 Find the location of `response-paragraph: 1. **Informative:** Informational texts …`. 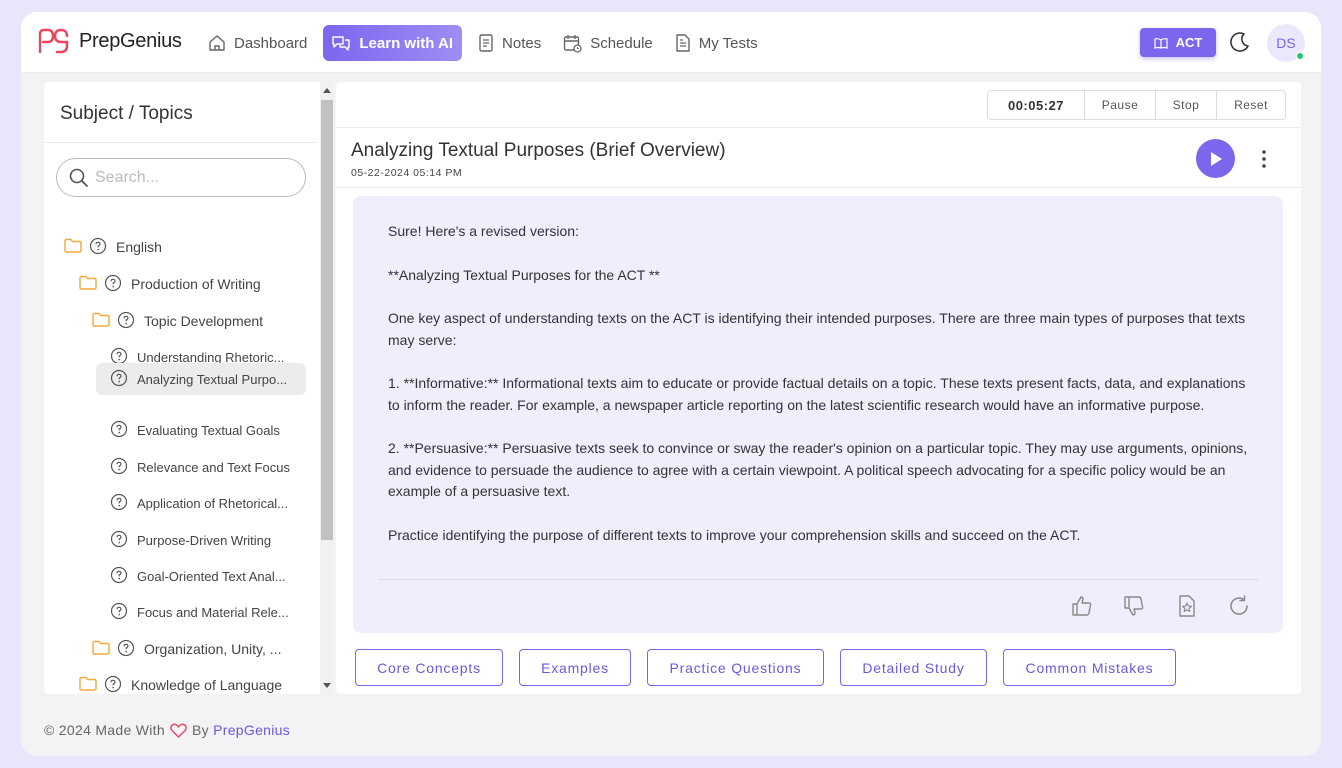

response-paragraph: 1. **Informative:** Informational texts … is located at coordinates (817, 394).